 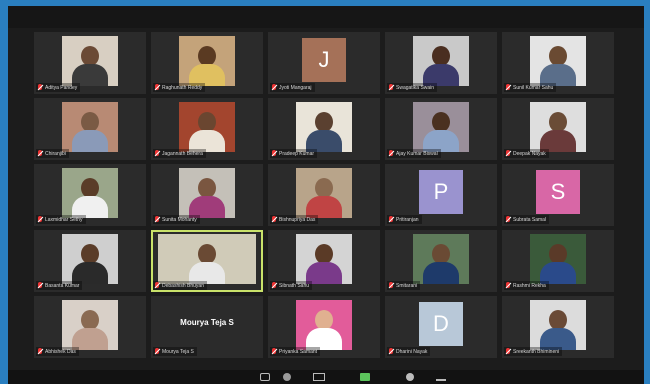 I want to click on participant-label: Priyanka Samant, so click(x=295, y=351).